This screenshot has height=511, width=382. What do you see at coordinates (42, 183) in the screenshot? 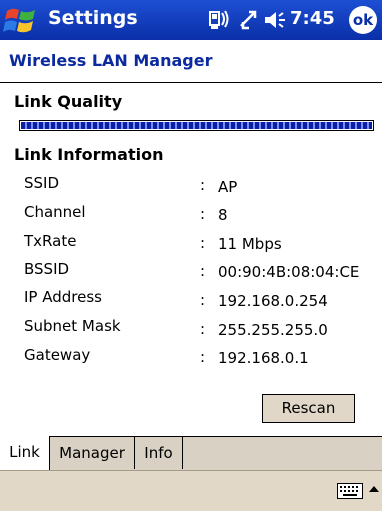
I see `info-label: SSID` at bounding box center [42, 183].